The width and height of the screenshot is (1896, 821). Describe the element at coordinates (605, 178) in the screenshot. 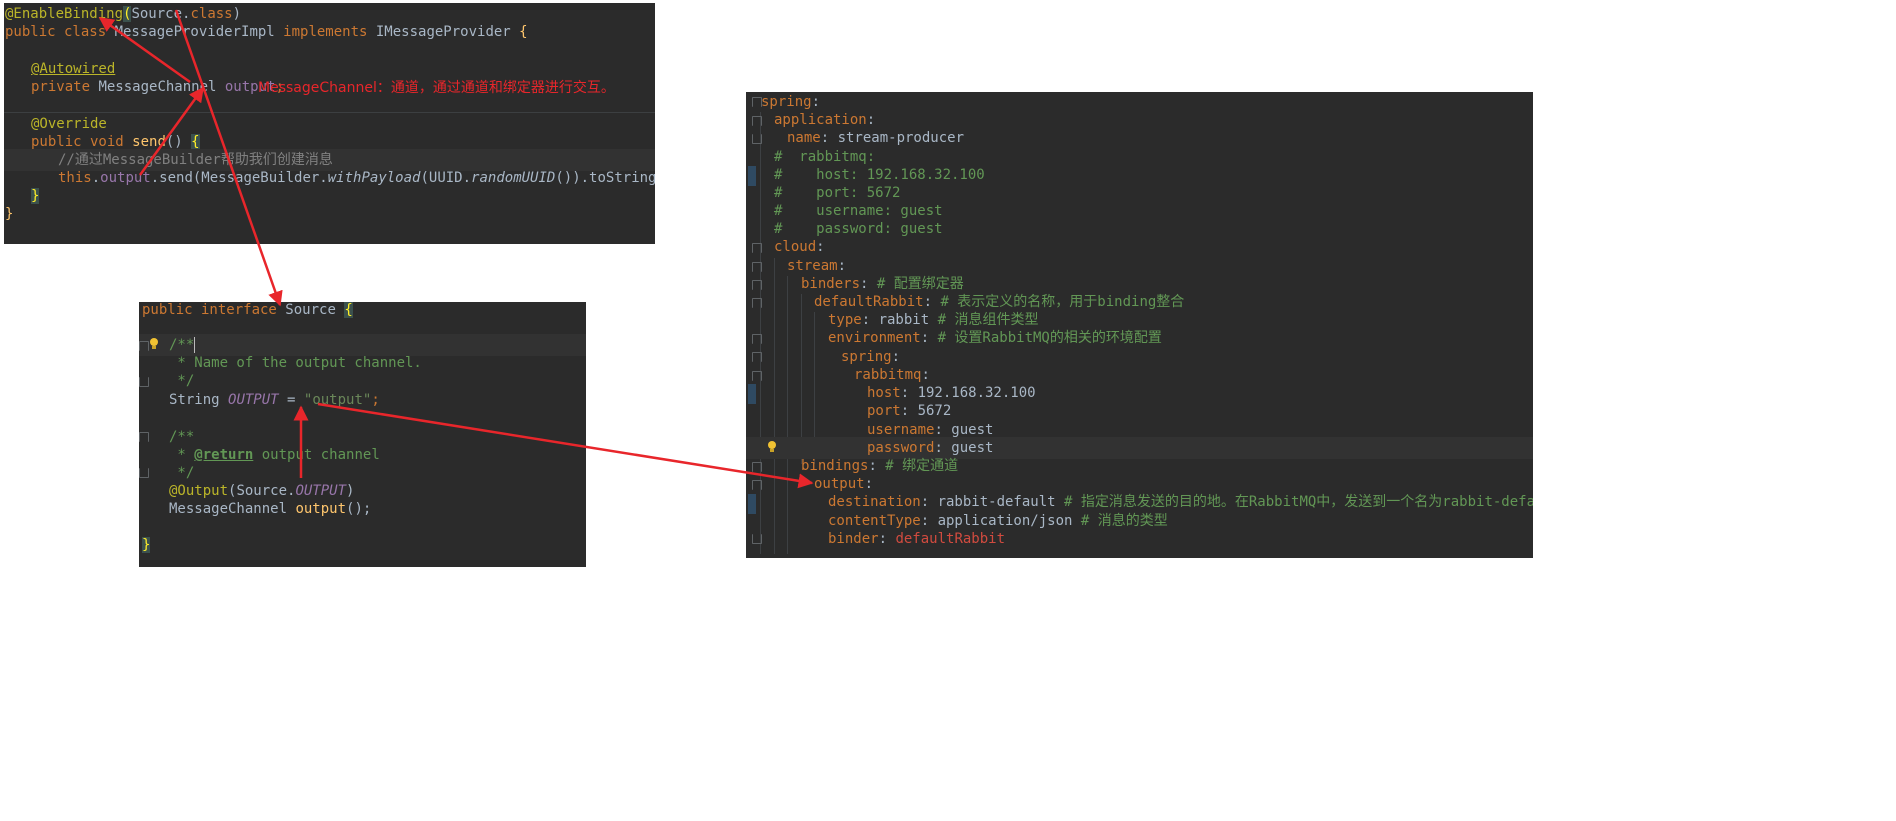

I see `code-token: ()).toString()).build());` at that location.